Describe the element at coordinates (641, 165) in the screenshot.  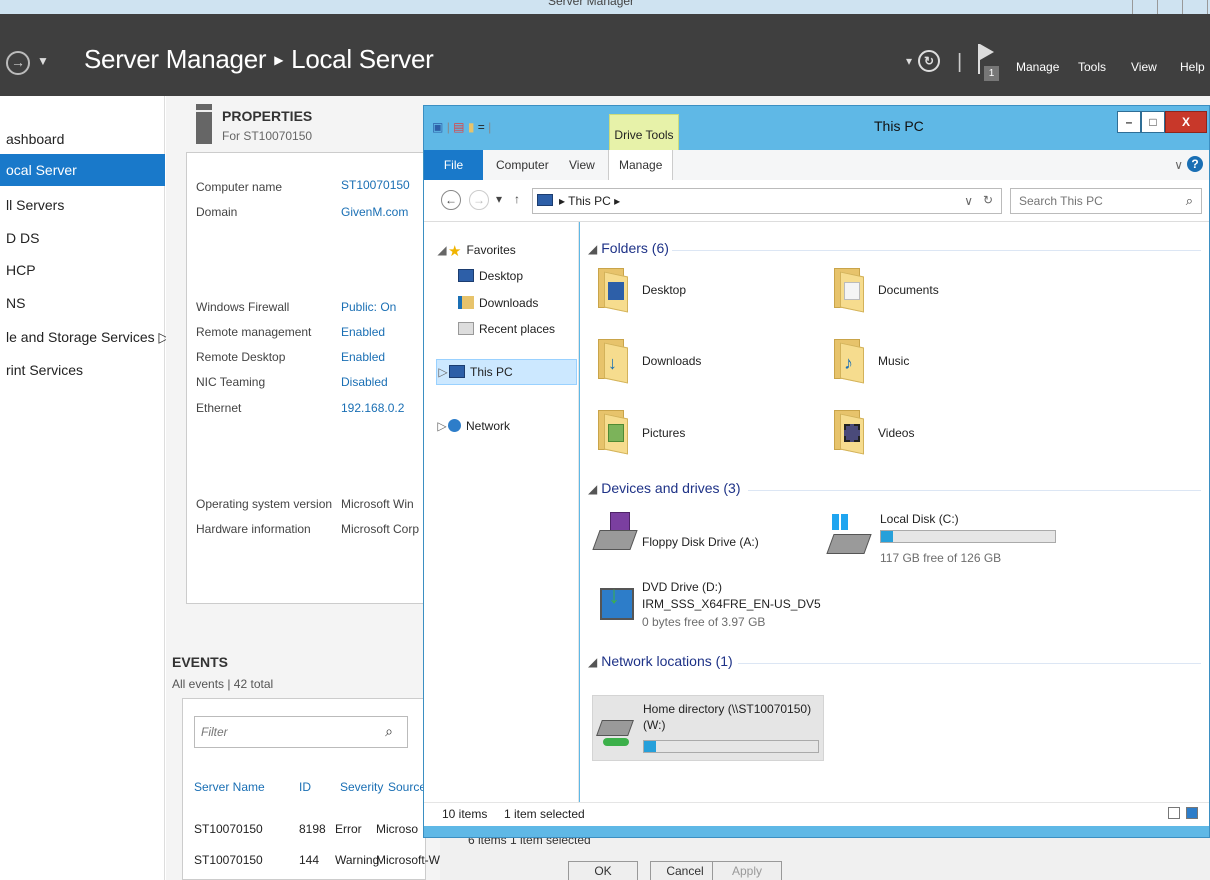
I see `tab-manage: Manage` at that location.